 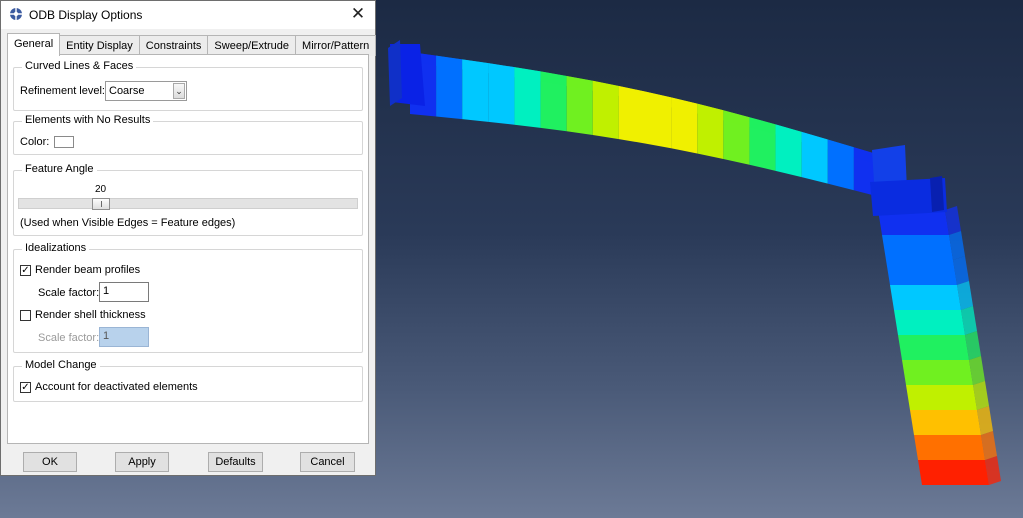 What do you see at coordinates (99, 45) in the screenshot?
I see `tab-entity-display: Entity Display` at bounding box center [99, 45].